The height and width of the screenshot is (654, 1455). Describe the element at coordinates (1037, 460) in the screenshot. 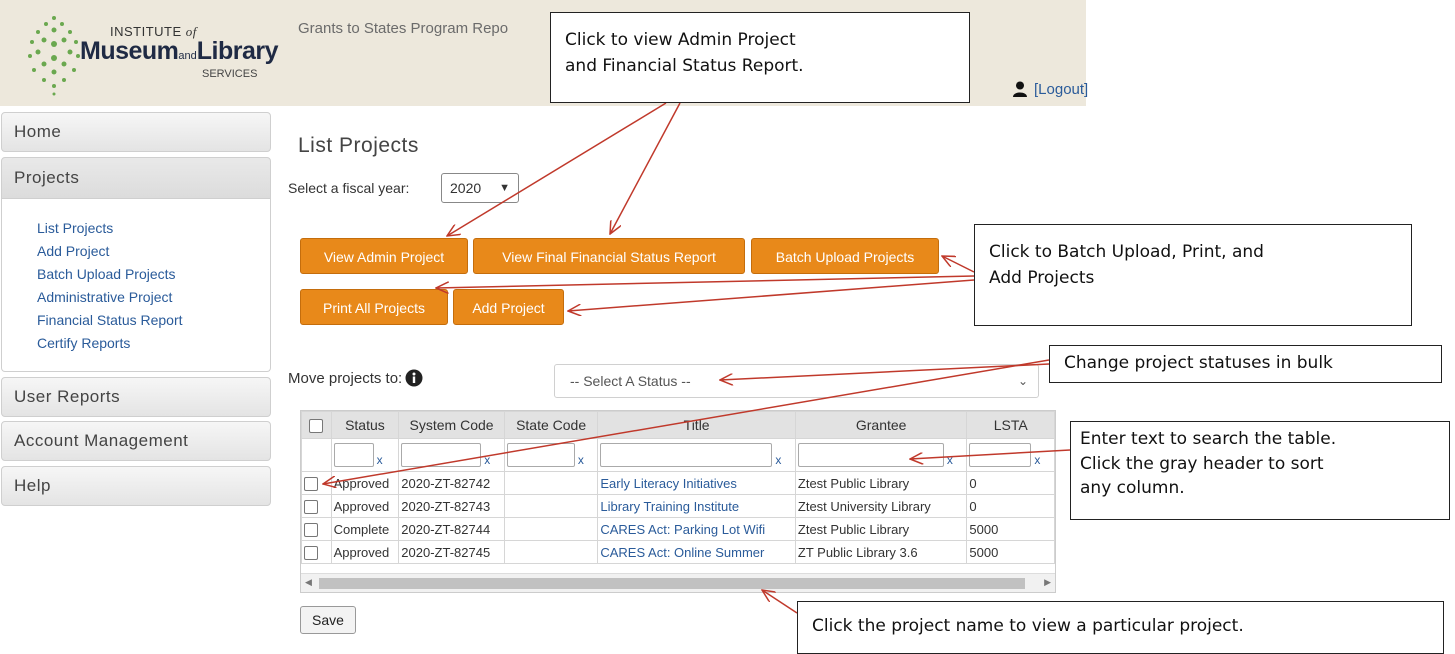

I see `filter-clear-lsta: x` at that location.